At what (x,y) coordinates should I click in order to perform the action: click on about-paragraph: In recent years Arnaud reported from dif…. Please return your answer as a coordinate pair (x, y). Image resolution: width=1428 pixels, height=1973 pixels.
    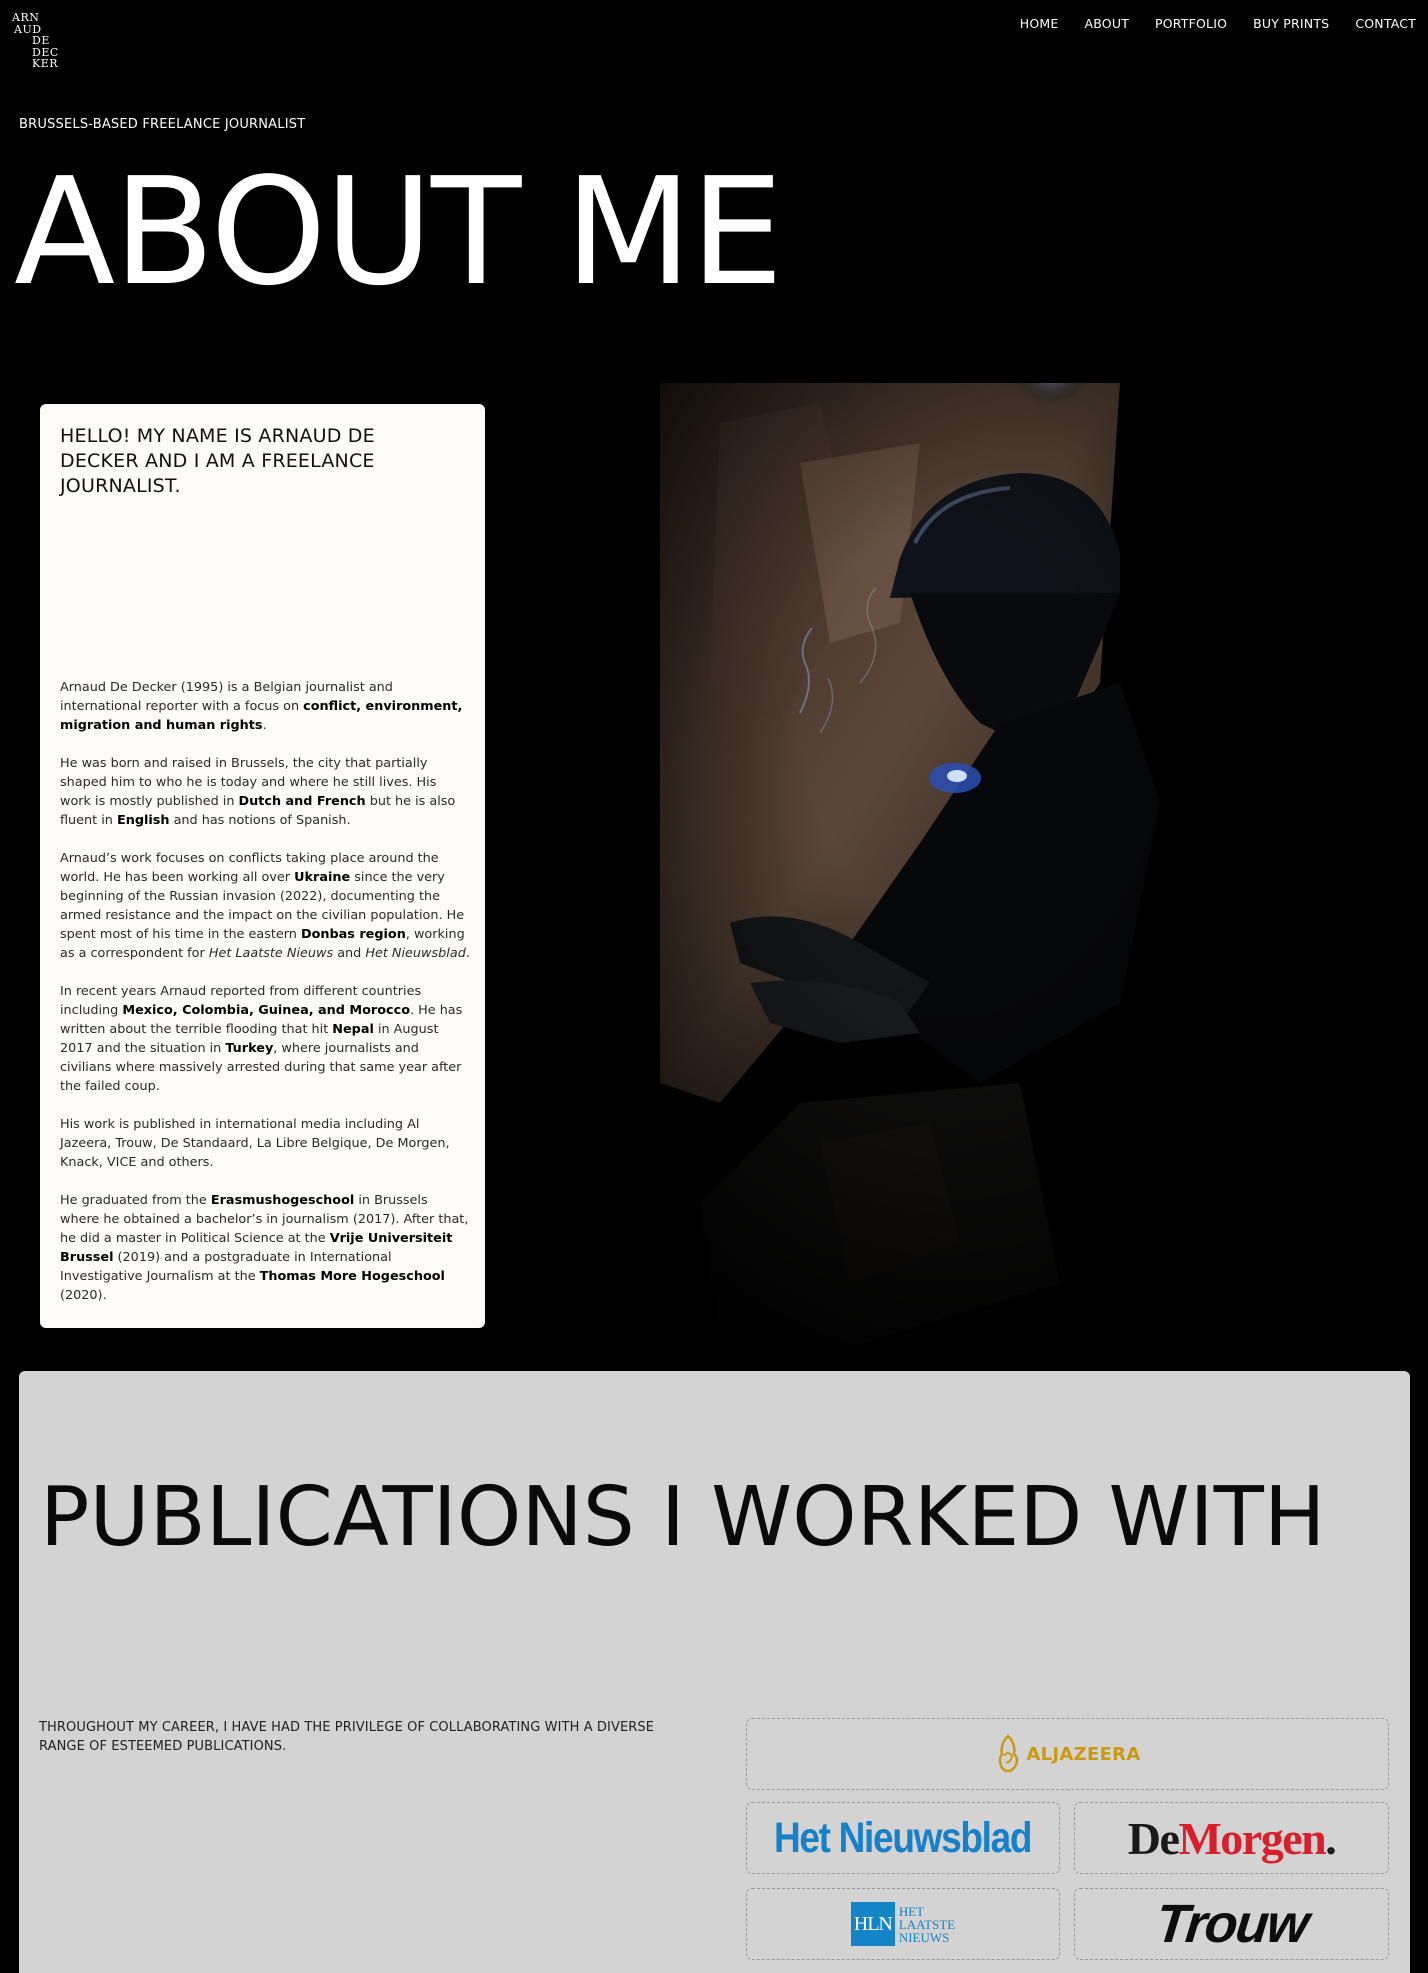
    Looking at the image, I should click on (261, 1039).